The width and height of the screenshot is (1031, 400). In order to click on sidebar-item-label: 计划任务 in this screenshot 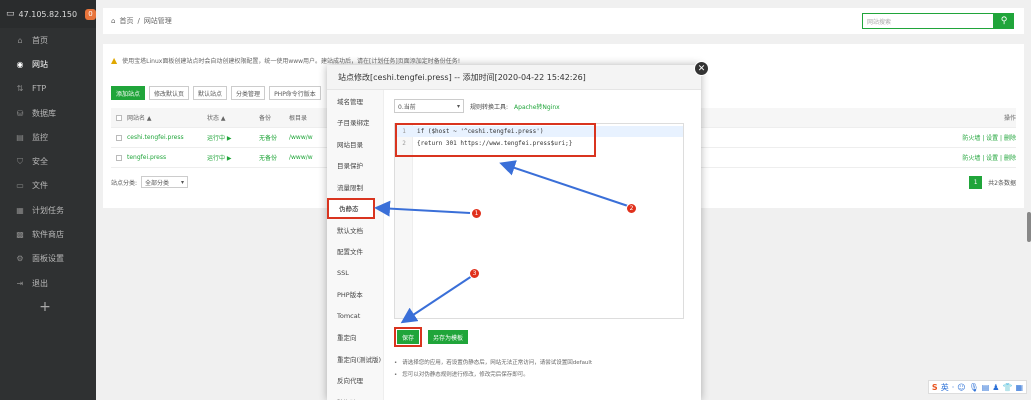, I will do `click(48, 210)`.